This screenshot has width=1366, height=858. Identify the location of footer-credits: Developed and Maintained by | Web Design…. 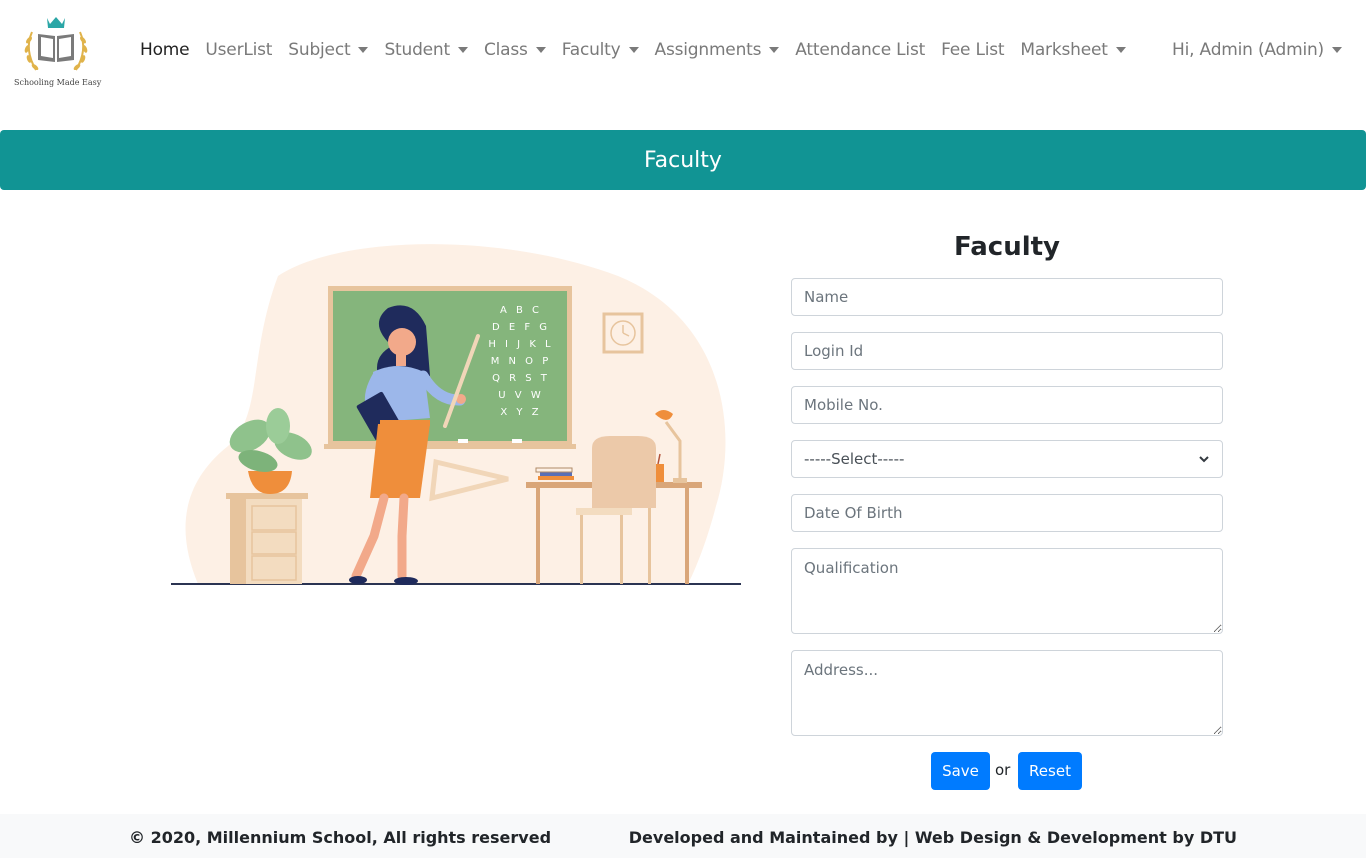
(932, 837).